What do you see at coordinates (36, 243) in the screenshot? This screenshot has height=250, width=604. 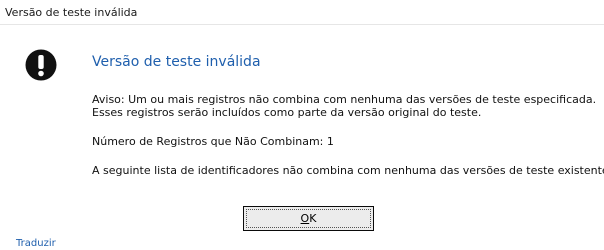 I see `translate-link: Traduzir` at bounding box center [36, 243].